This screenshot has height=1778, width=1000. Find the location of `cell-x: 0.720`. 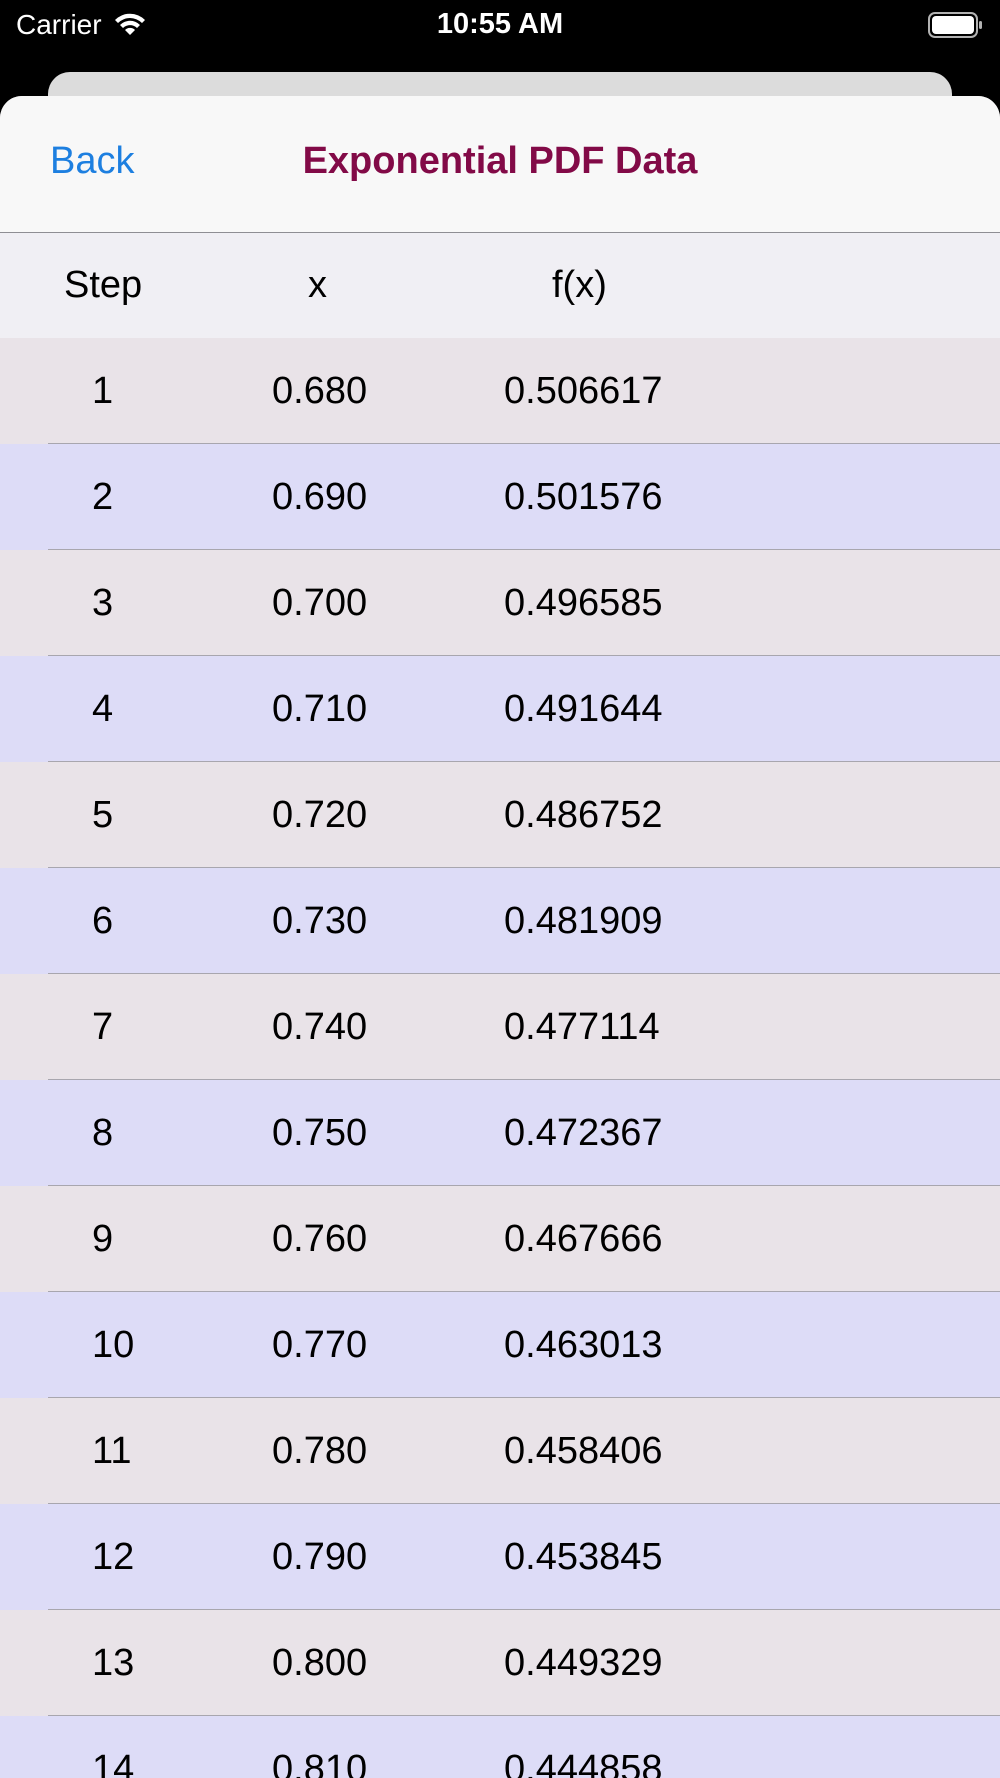

cell-x: 0.720 is located at coordinates (320, 814).